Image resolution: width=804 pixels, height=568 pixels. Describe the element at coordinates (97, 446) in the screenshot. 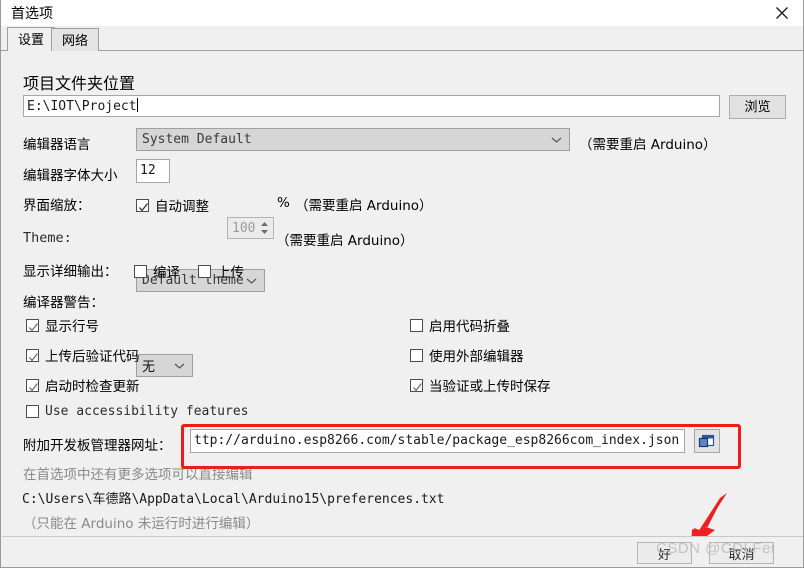

I see `boards-manager-urls-label: 附加开发板管理器网址：` at that location.